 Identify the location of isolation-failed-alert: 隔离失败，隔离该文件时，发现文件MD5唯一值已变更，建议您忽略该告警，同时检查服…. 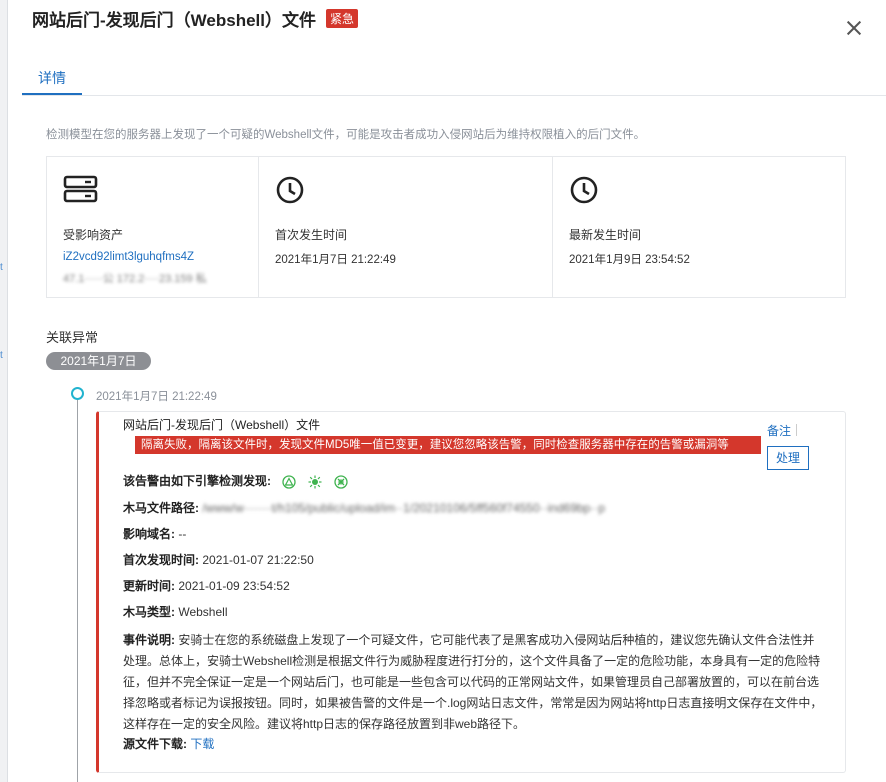
(448, 445).